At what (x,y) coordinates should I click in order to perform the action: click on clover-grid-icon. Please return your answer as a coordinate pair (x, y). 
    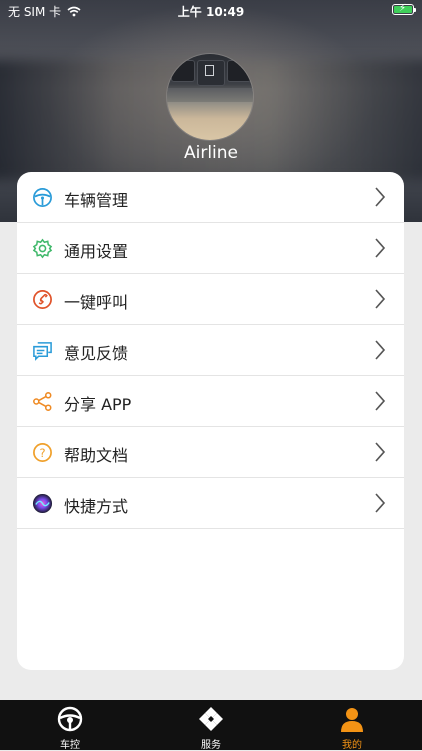
    Looking at the image, I should click on (211, 719).